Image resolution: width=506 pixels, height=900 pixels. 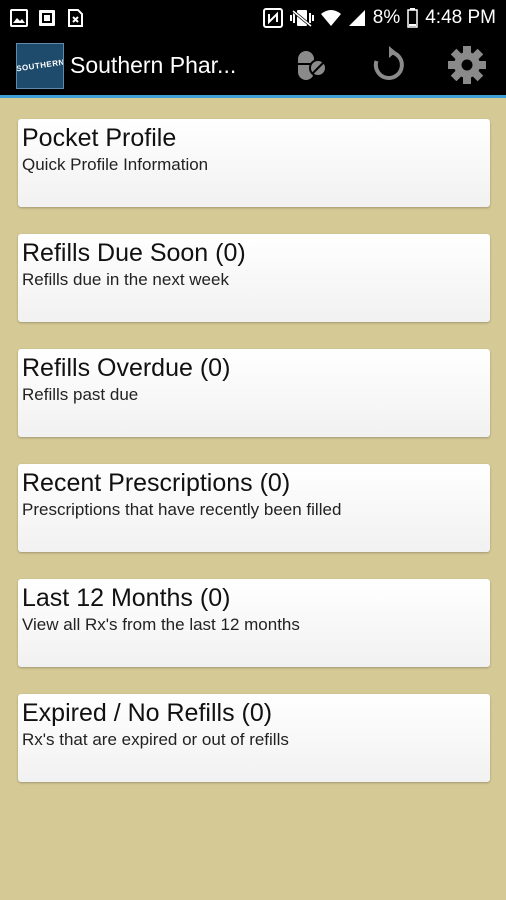 I want to click on screenshot-icon, so click(x=47, y=18).